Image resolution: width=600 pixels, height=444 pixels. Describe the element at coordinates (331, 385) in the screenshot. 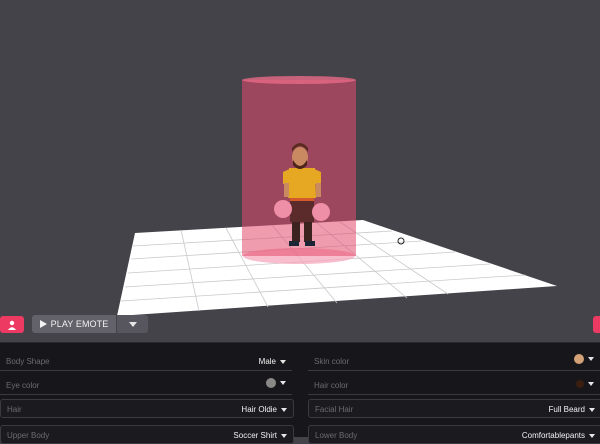

I see `hair-color-label: Hair color` at that location.